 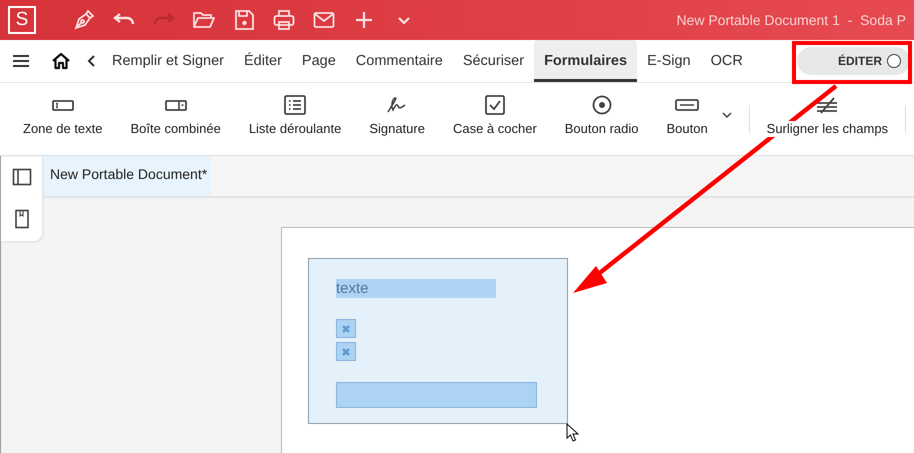 I want to click on document-tab: New Portable Document*, so click(x=127, y=176).